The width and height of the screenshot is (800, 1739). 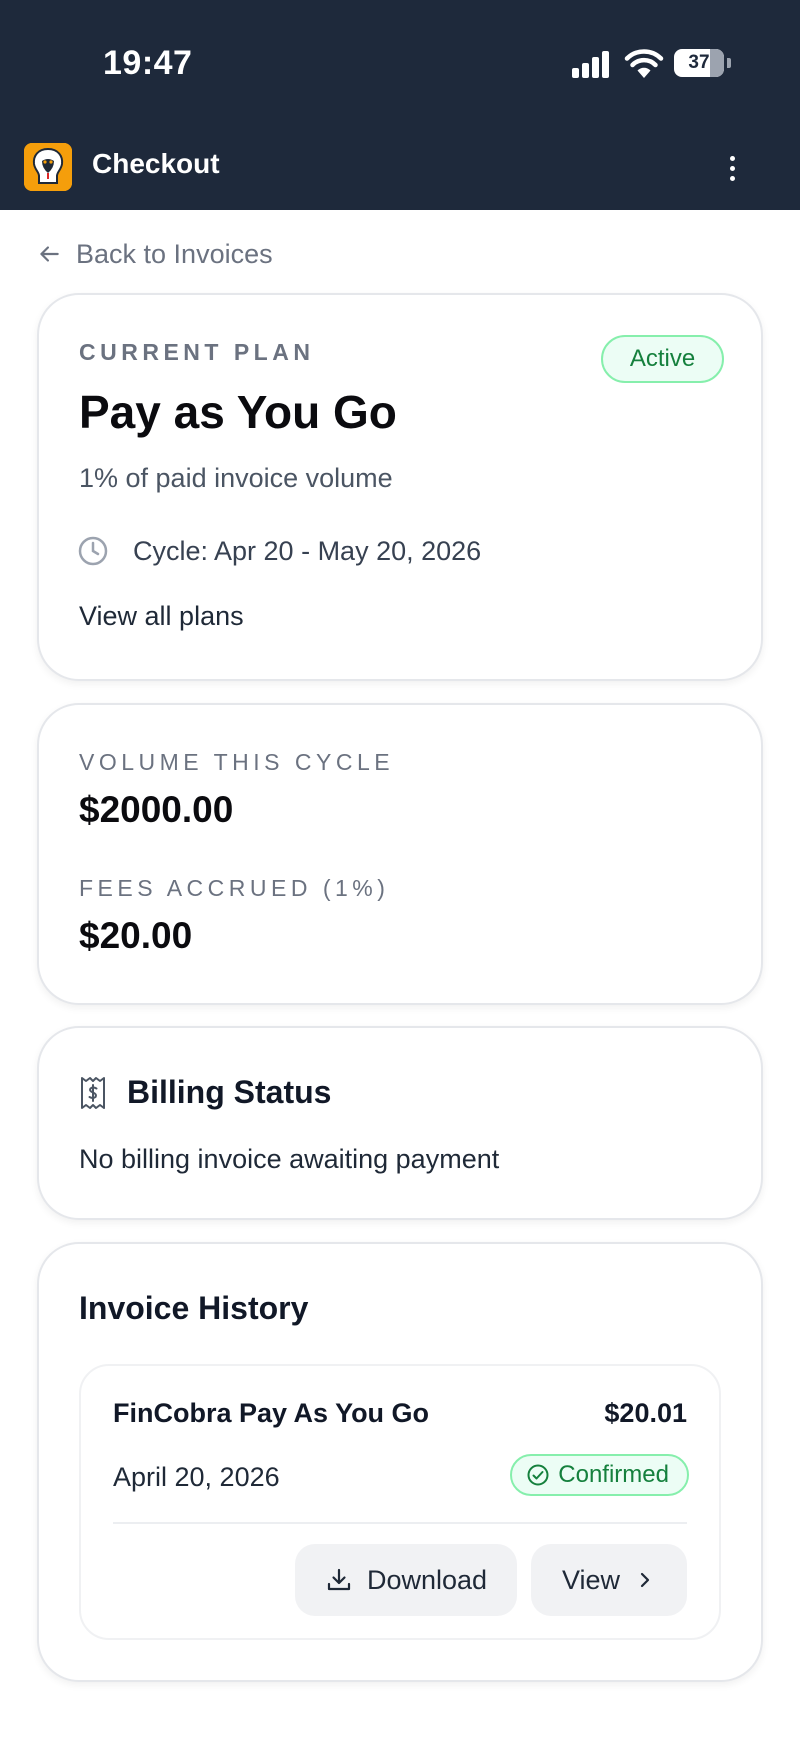 I want to click on status-badge: Active, so click(x=662, y=359).